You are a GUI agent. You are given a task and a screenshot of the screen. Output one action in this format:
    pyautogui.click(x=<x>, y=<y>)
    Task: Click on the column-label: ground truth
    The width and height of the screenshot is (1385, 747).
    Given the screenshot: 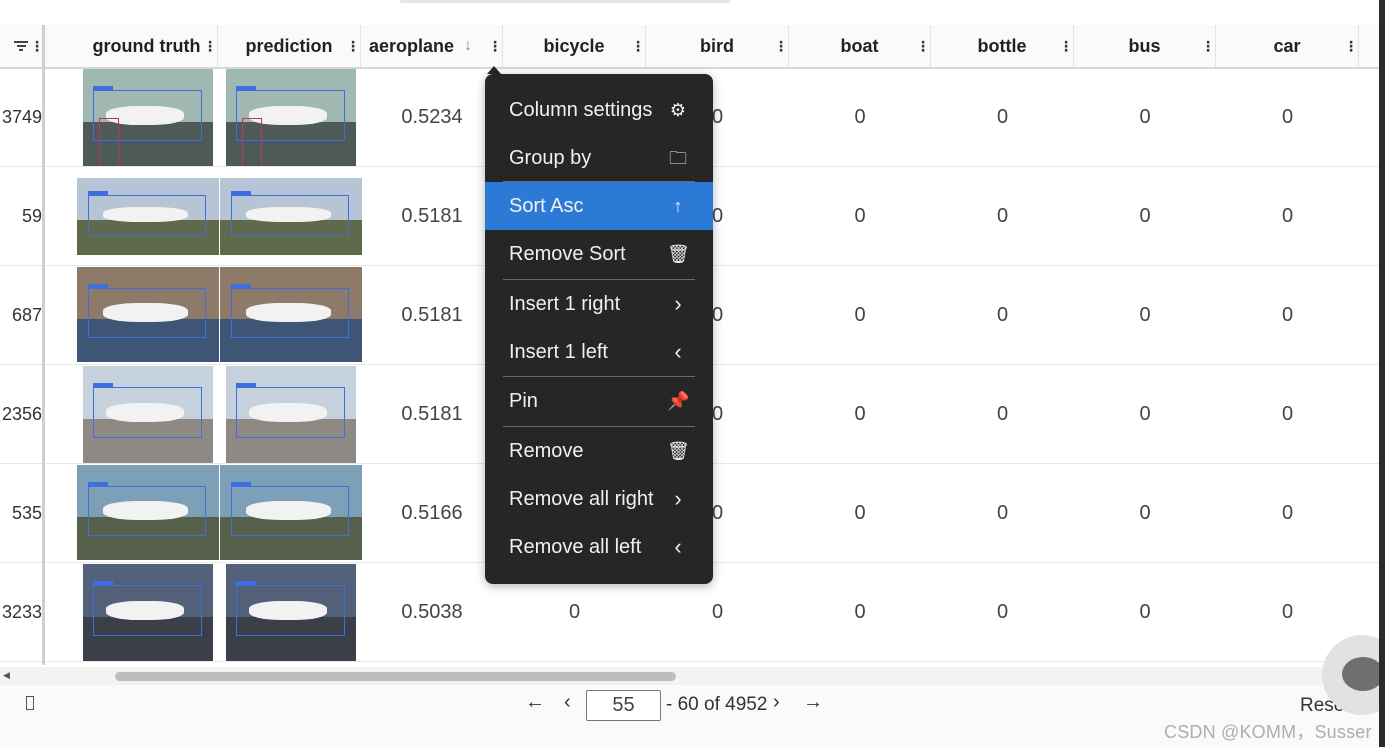 What is the action you would take?
    pyautogui.click(x=146, y=45)
    